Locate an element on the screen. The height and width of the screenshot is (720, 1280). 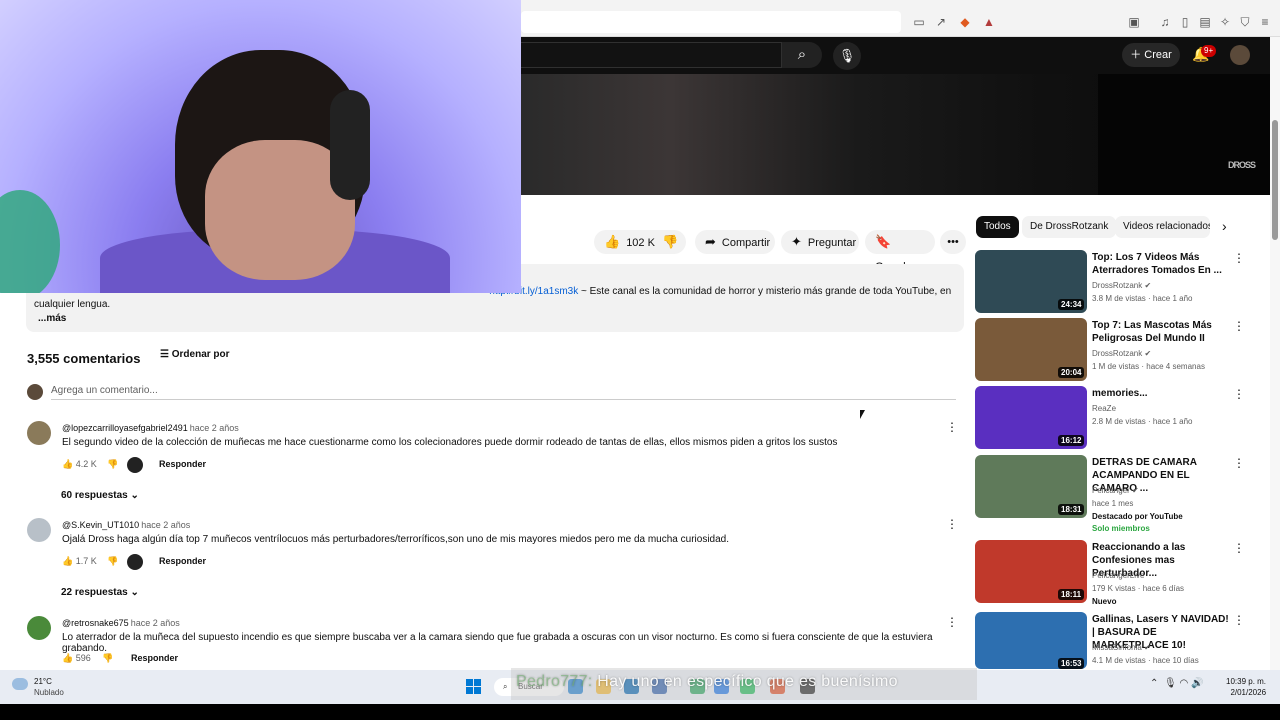
replies-count: 60 respuestas is located at coordinates (94, 495).